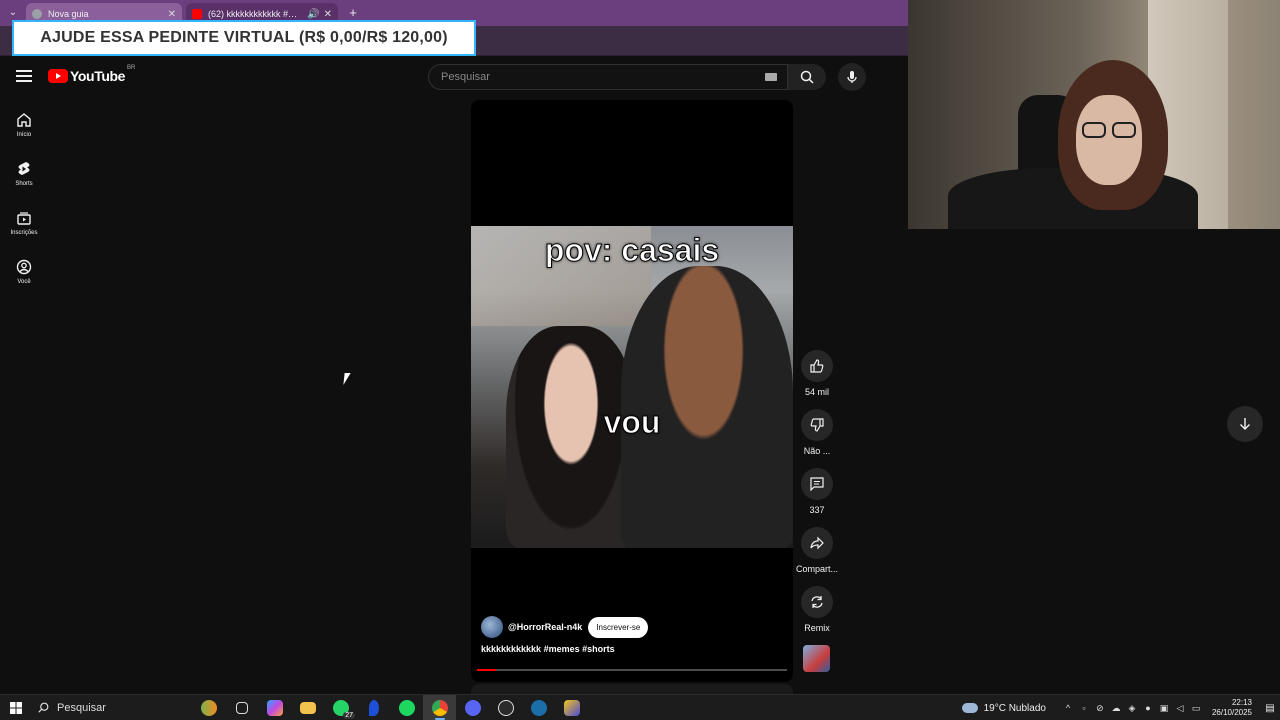  I want to click on taskbar-steam, so click(538, 707).